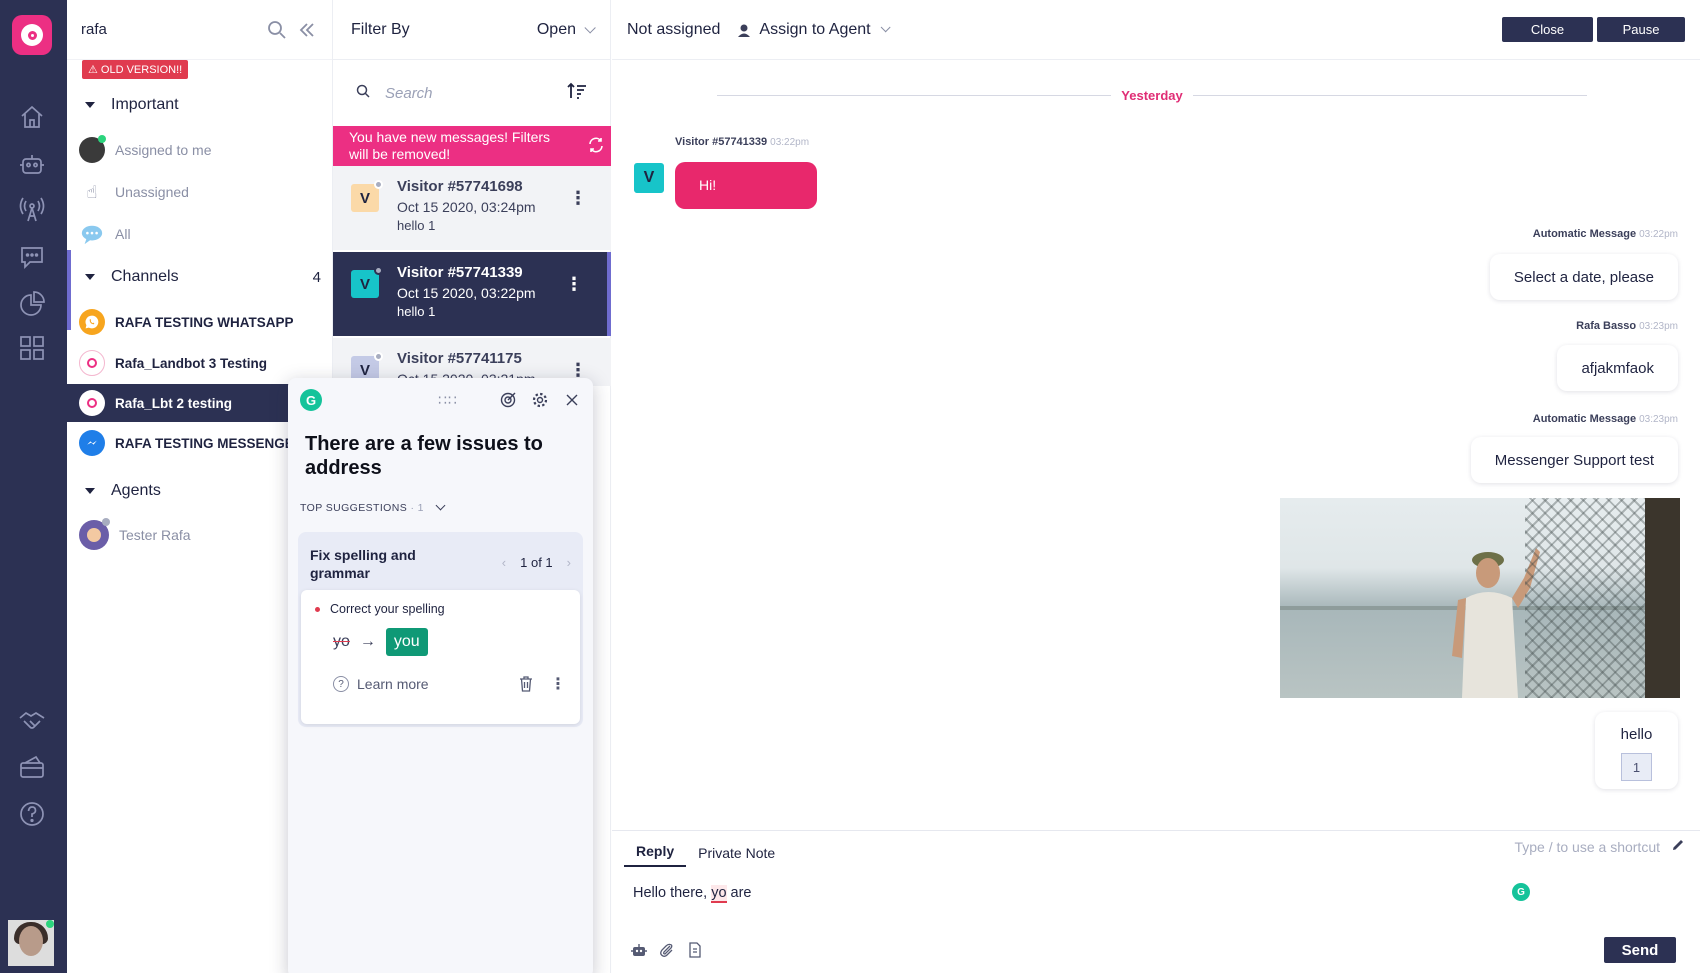 Image resolution: width=1700 pixels, height=973 pixels. Describe the element at coordinates (1636, 750) in the screenshot. I see `message-bubble-outgoing: hello 1` at that location.